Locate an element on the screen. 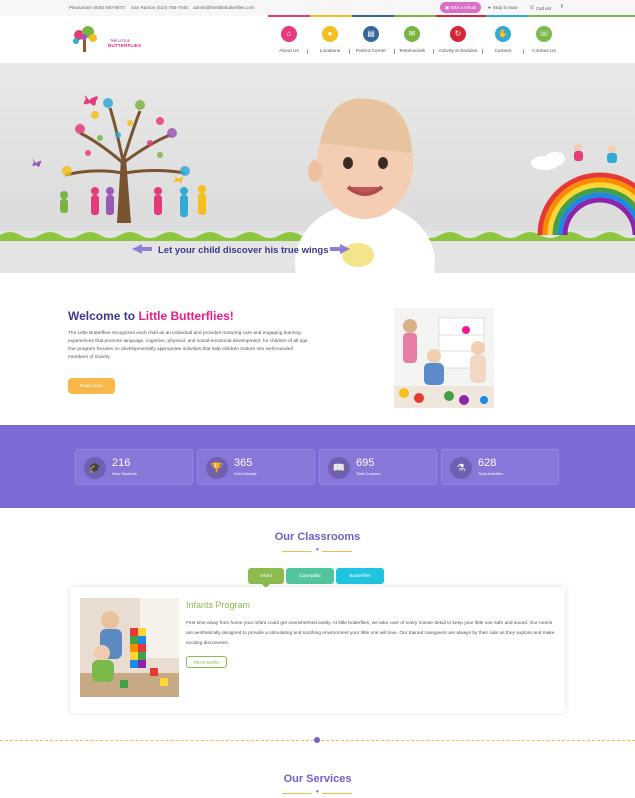 This screenshot has height=798, width=635. stat-value: 628 is located at coordinates (487, 463).